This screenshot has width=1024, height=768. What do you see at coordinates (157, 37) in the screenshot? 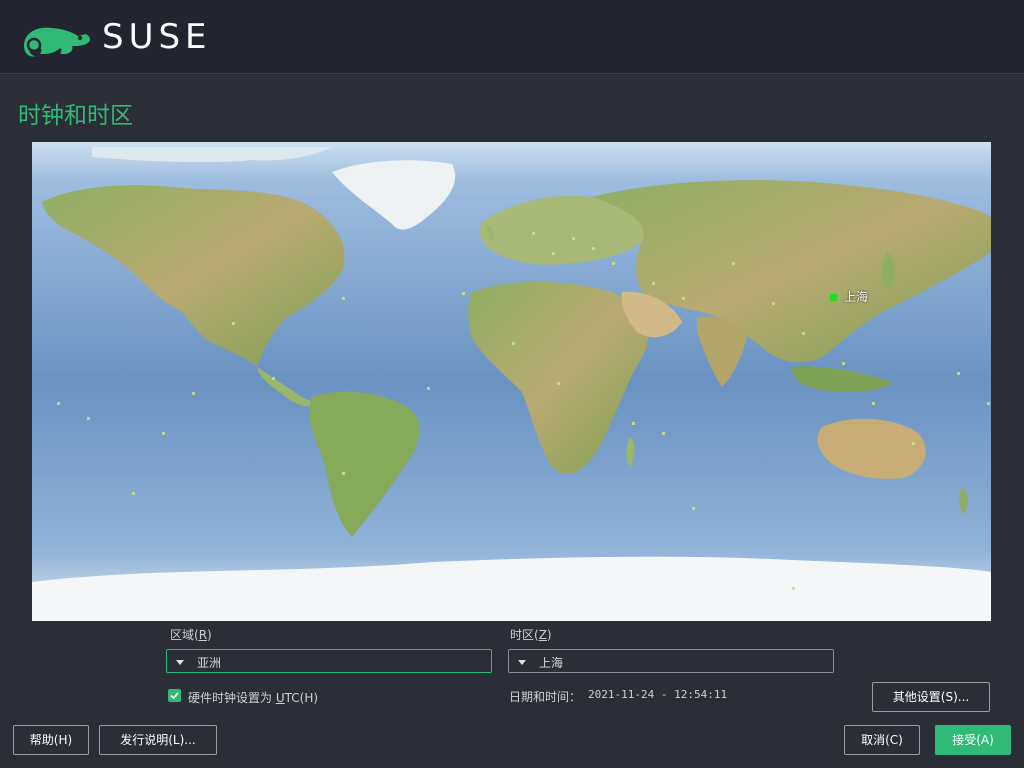
I see `brand-name: SUSE` at bounding box center [157, 37].